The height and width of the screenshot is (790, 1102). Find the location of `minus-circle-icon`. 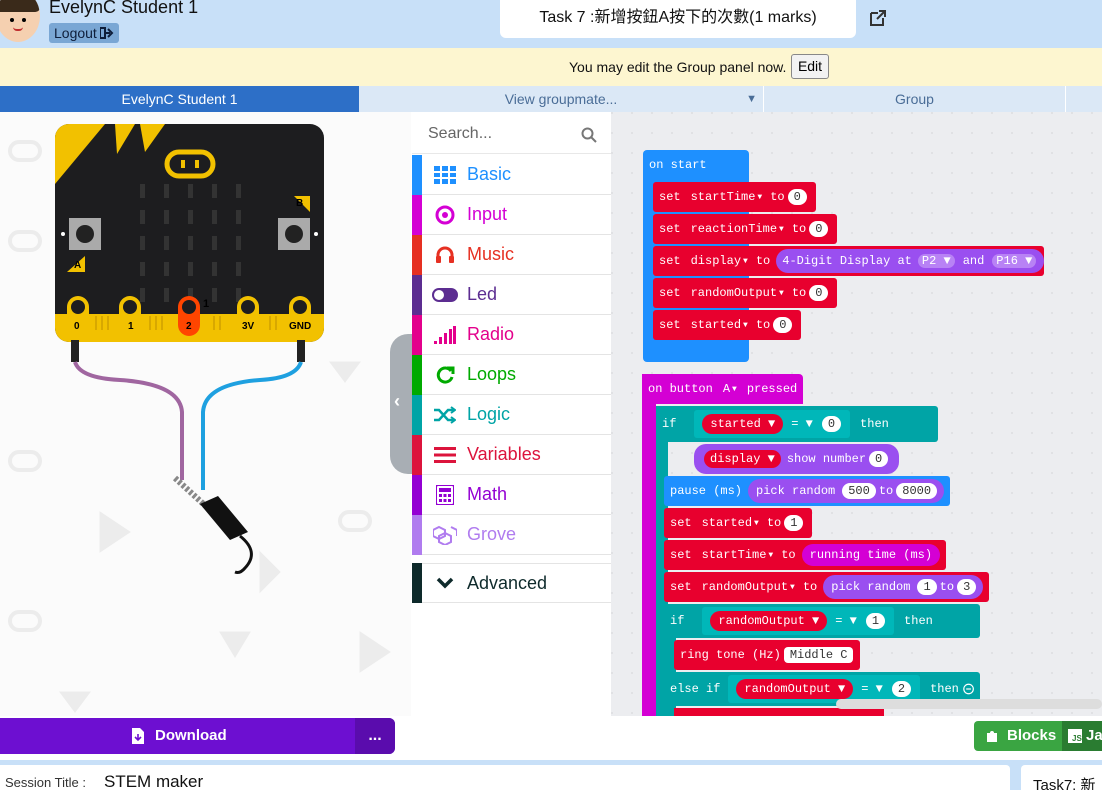

minus-circle-icon is located at coordinates (968, 689).